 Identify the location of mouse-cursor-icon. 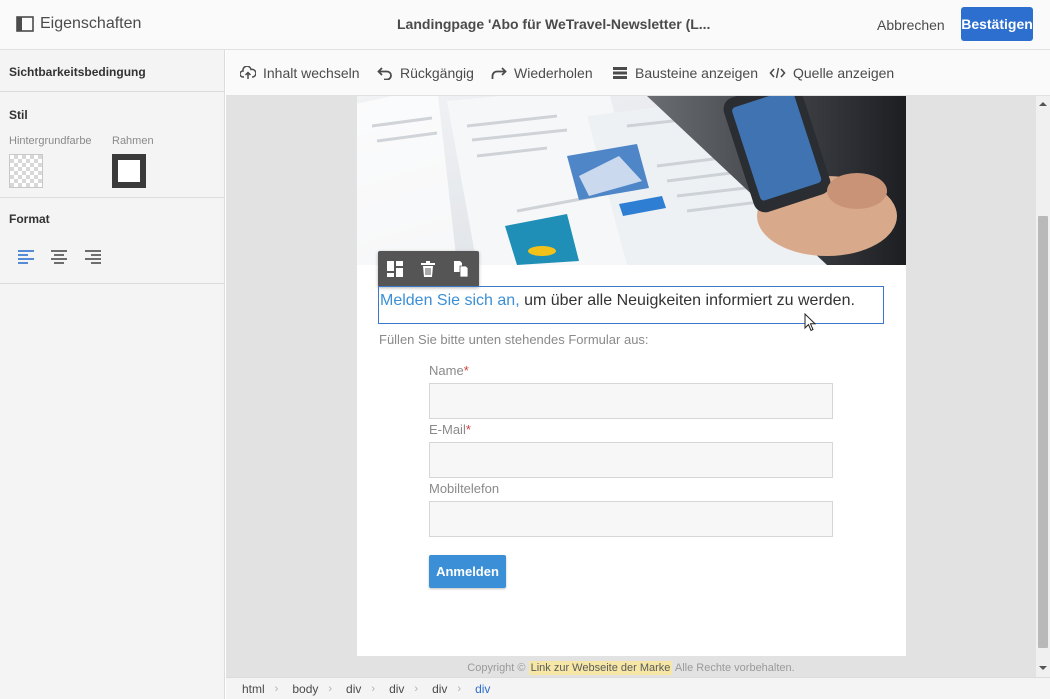
(810, 322).